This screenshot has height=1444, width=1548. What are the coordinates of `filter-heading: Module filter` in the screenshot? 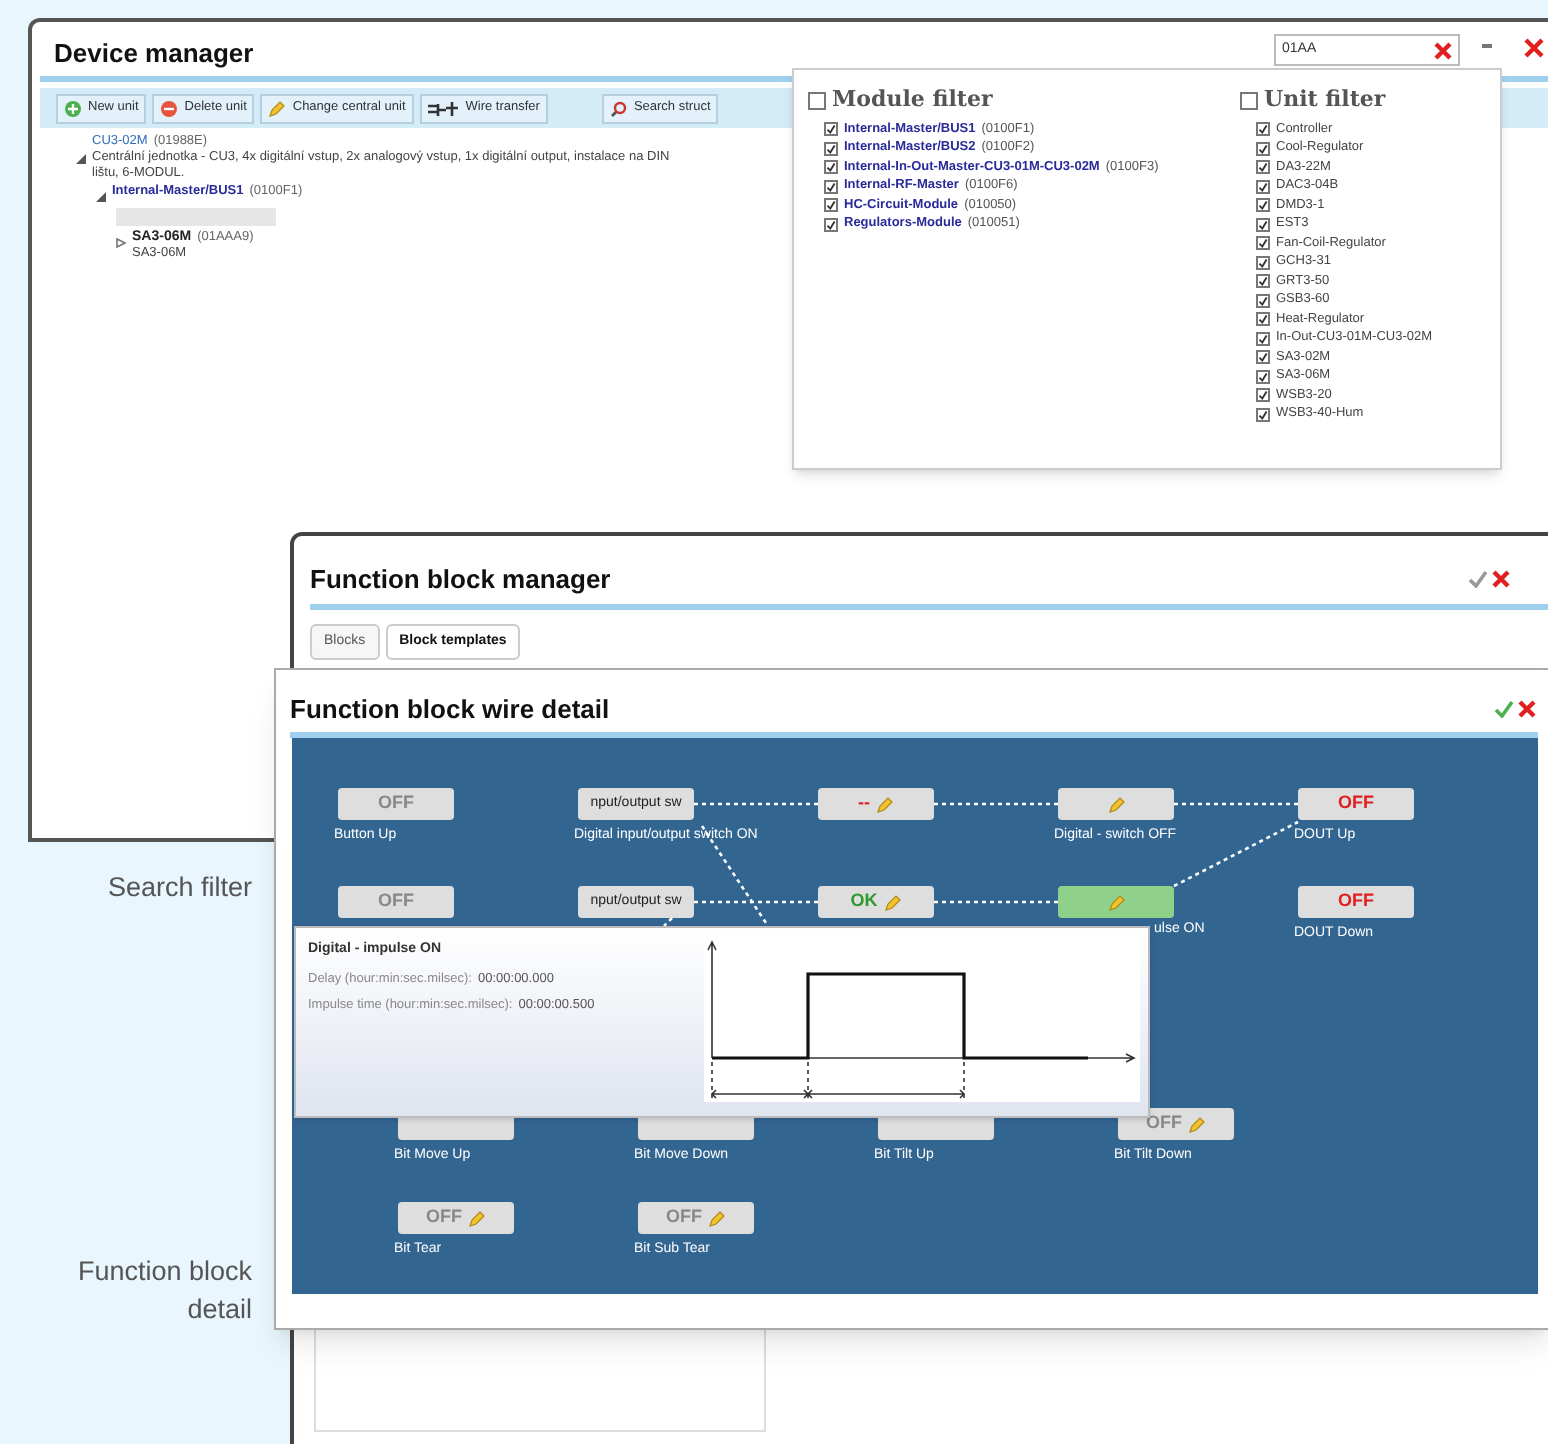 It's located at (912, 100).